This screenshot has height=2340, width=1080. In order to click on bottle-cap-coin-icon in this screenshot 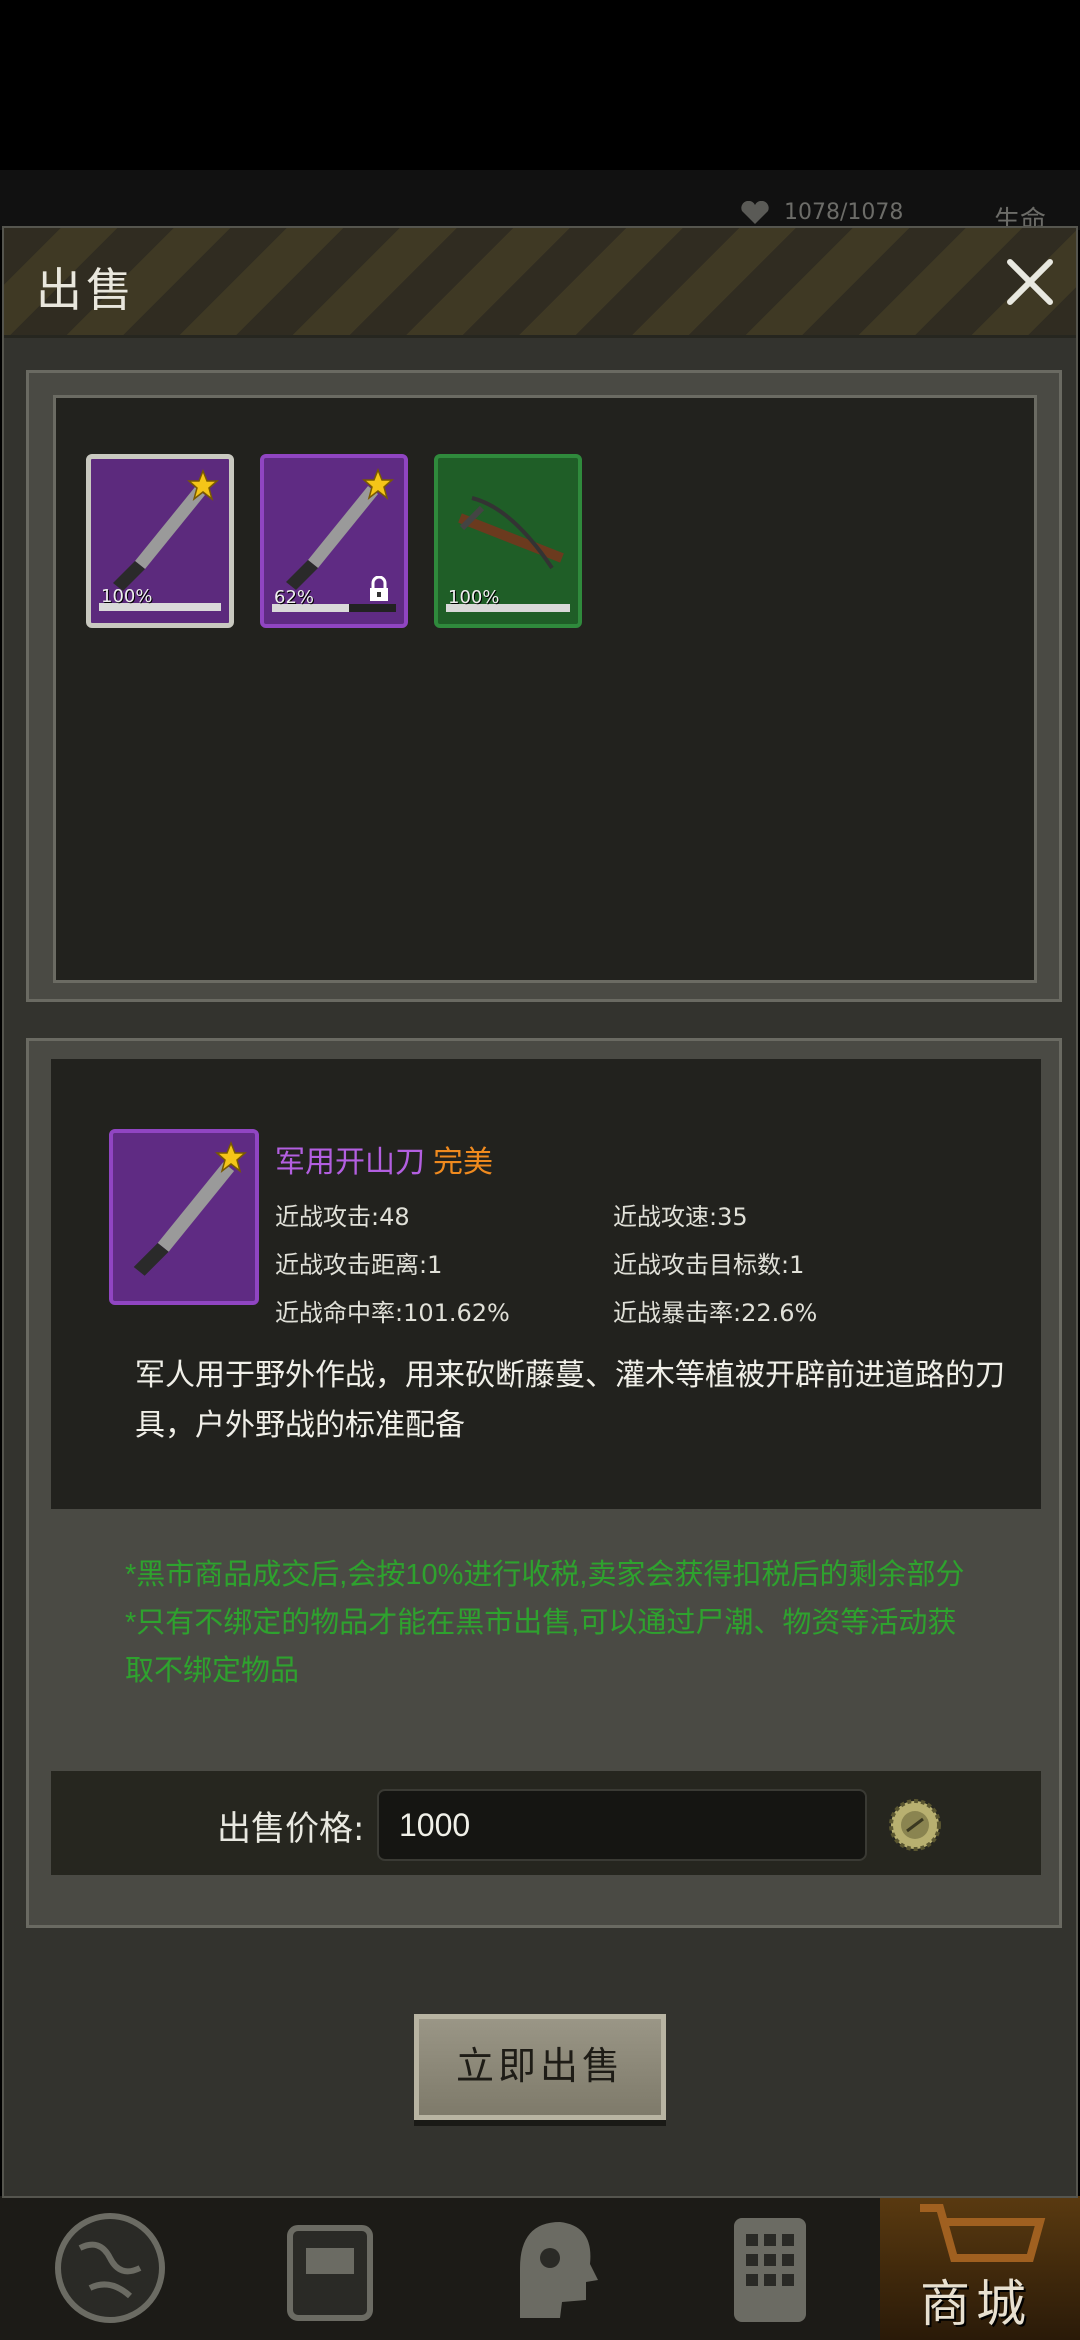, I will do `click(915, 1825)`.